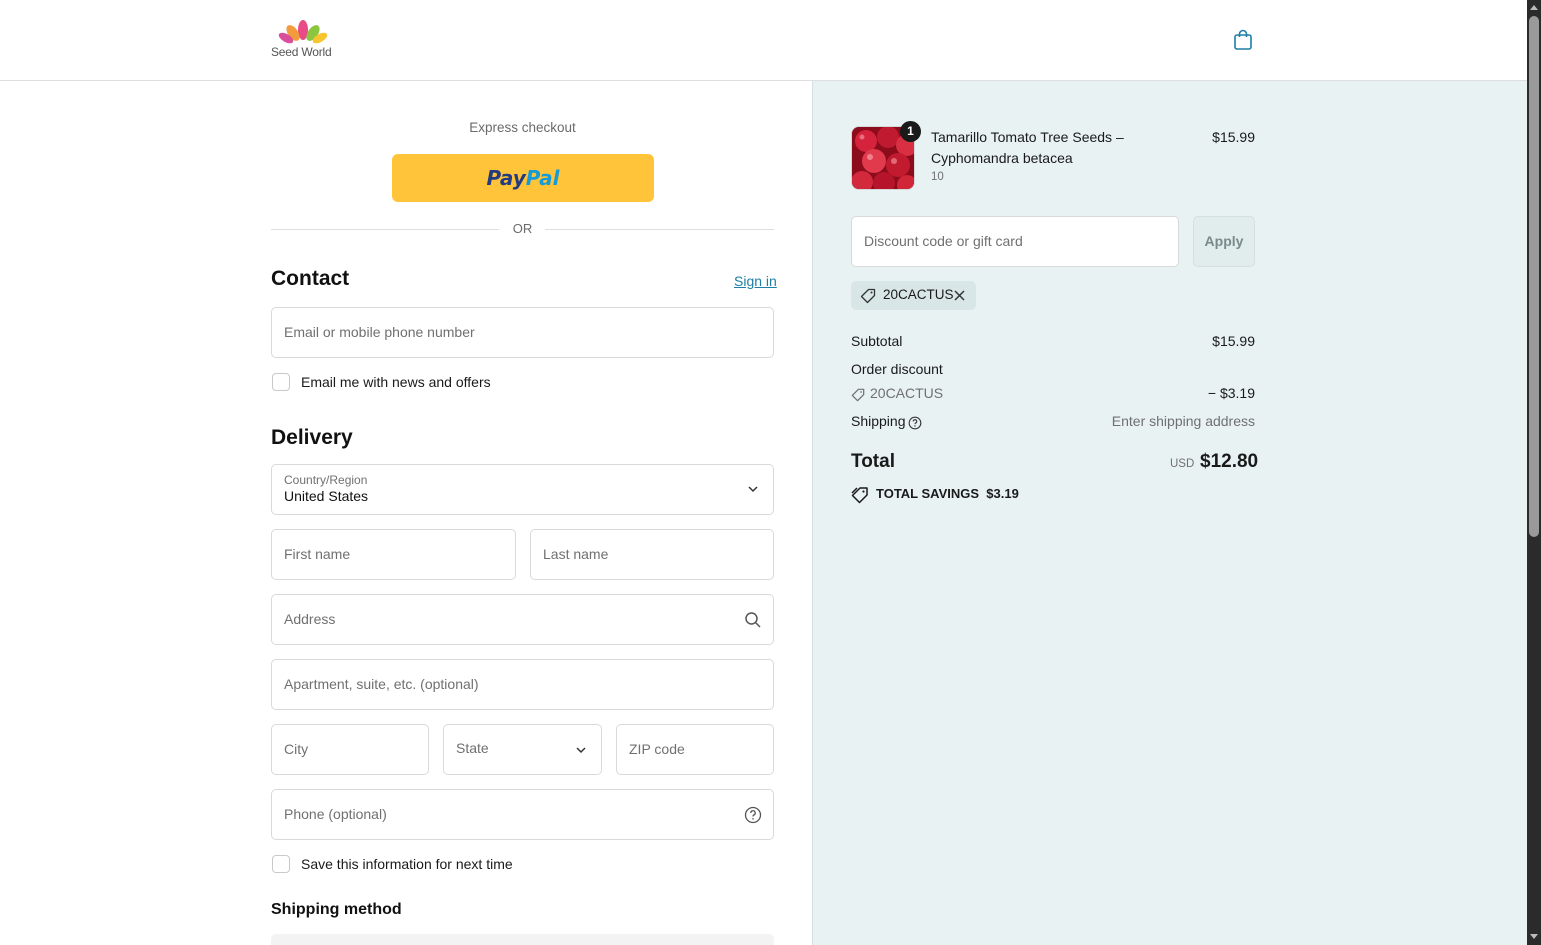 This screenshot has height=945, width=1541. Describe the element at coordinates (281, 864) in the screenshot. I see `save-info-checkbox` at that location.